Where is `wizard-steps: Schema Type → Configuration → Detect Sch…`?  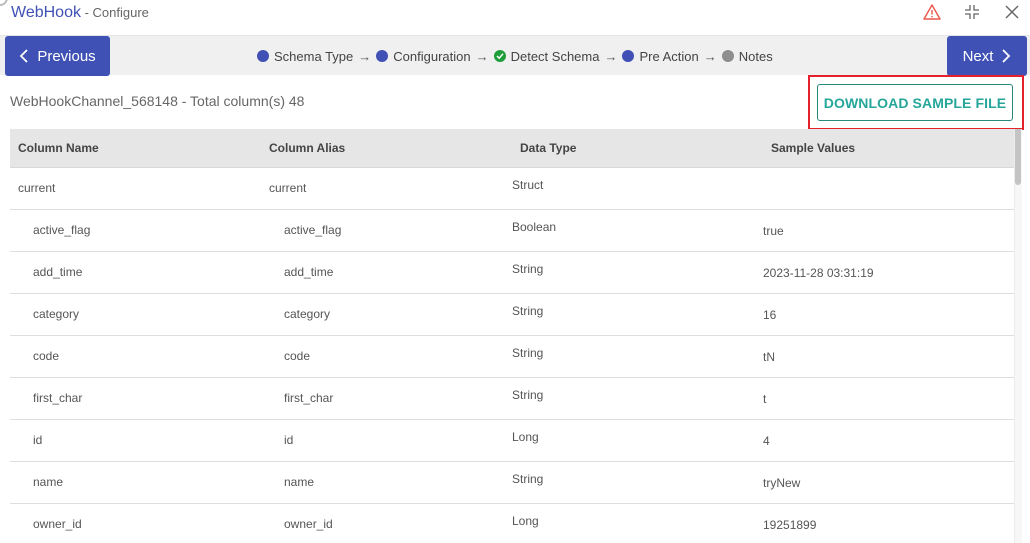 wizard-steps: Schema Type → Configuration → Detect Sch… is located at coordinates (515, 56).